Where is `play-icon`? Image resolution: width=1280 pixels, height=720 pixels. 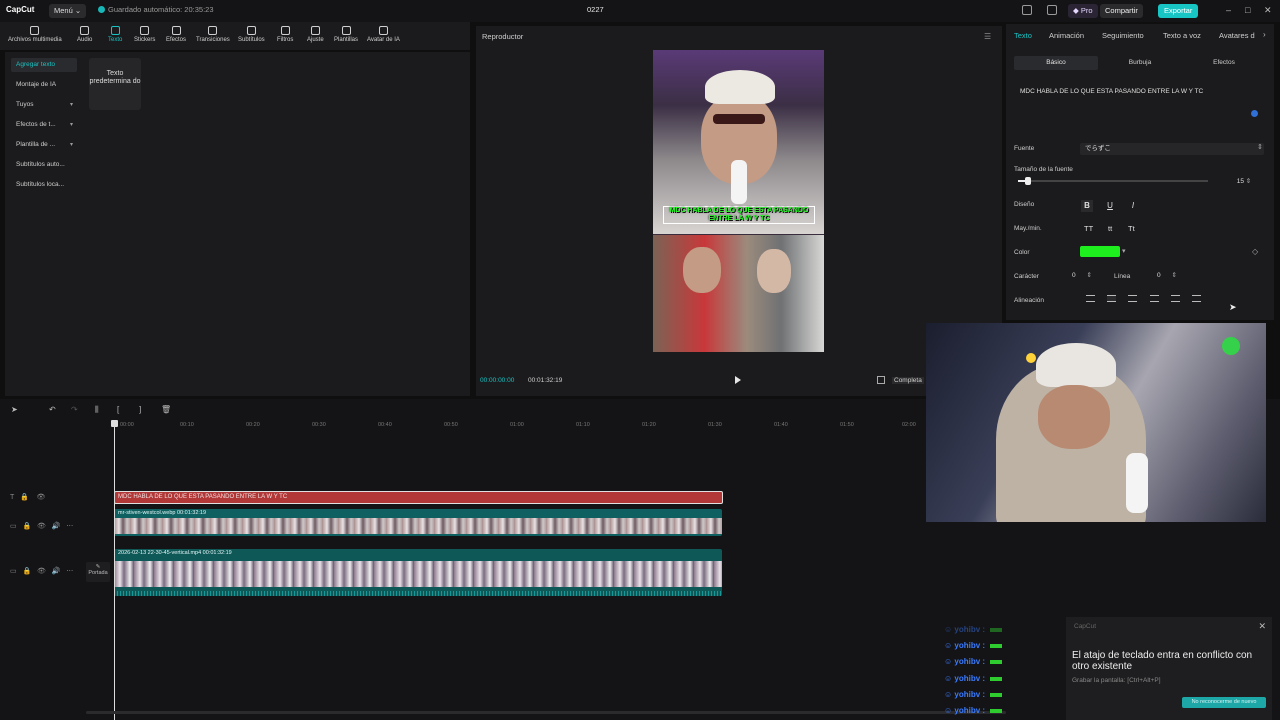
play-icon is located at coordinates (738, 380).